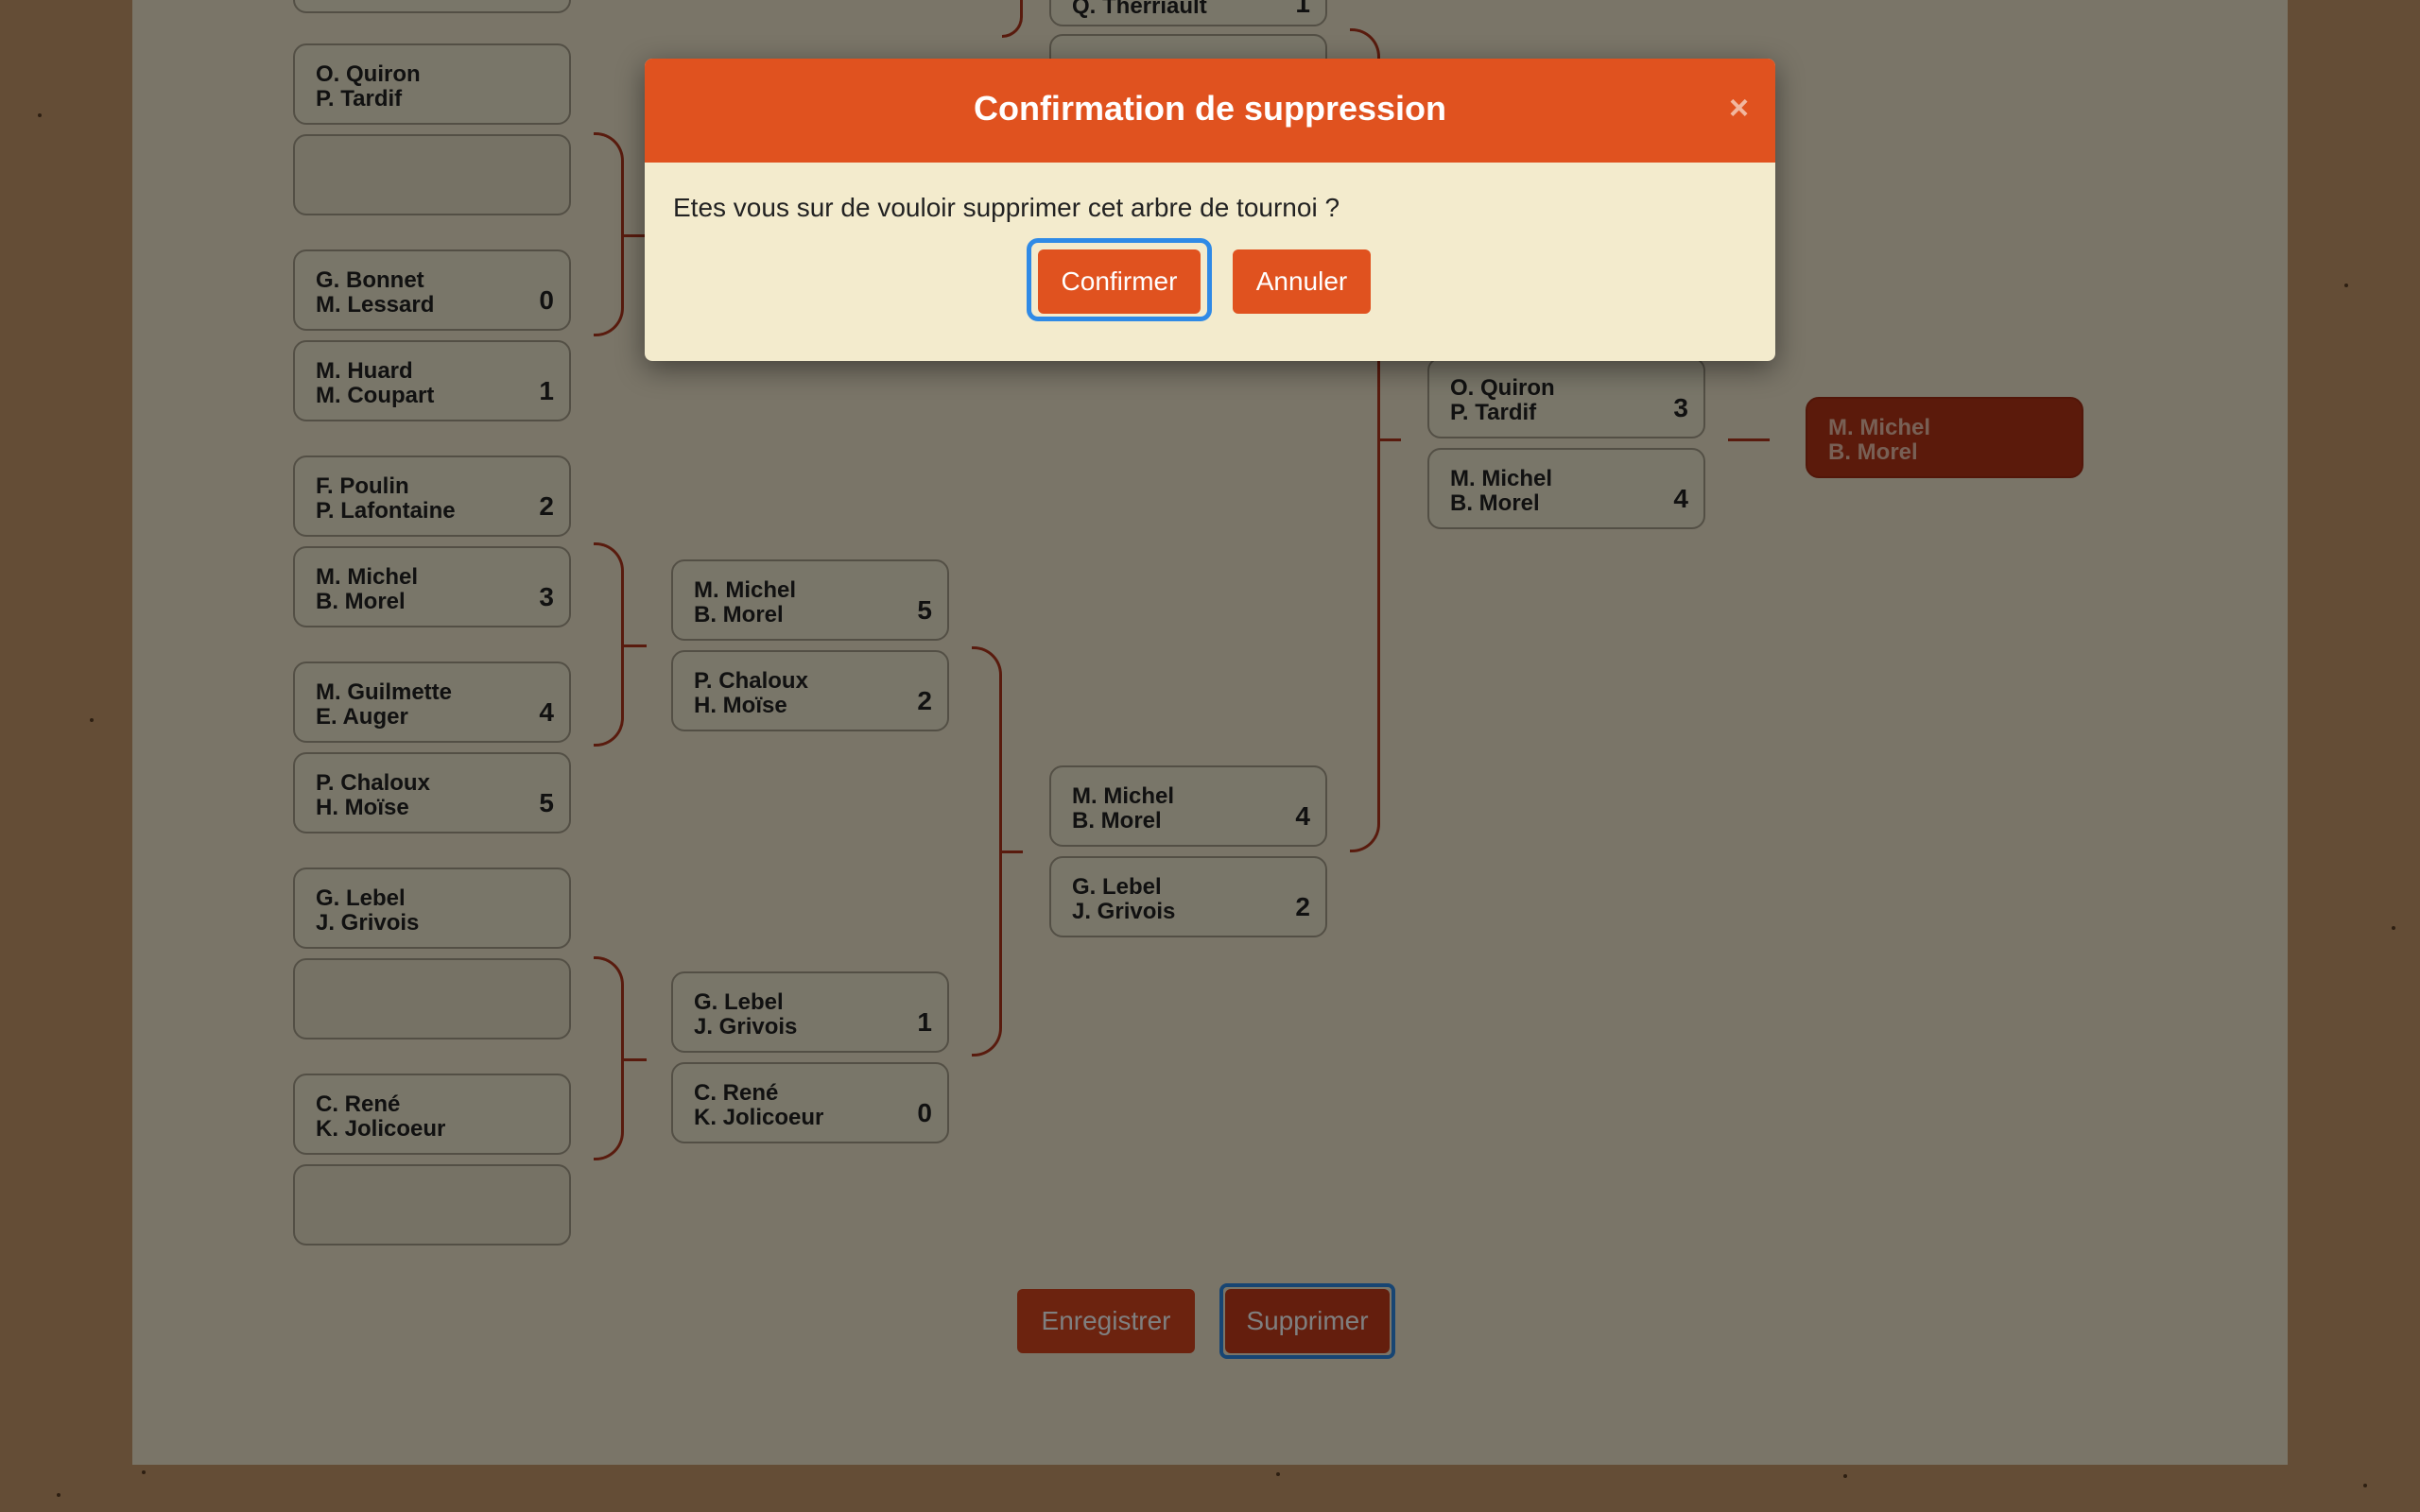 This screenshot has width=2420, height=1512. I want to click on dialog-title: Confirmation de suppression, so click(1210, 108).